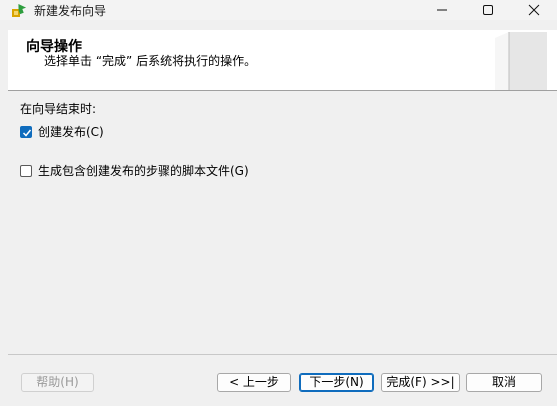 The width and height of the screenshot is (557, 406). Describe the element at coordinates (521, 61) in the screenshot. I see `book-graphic` at that location.